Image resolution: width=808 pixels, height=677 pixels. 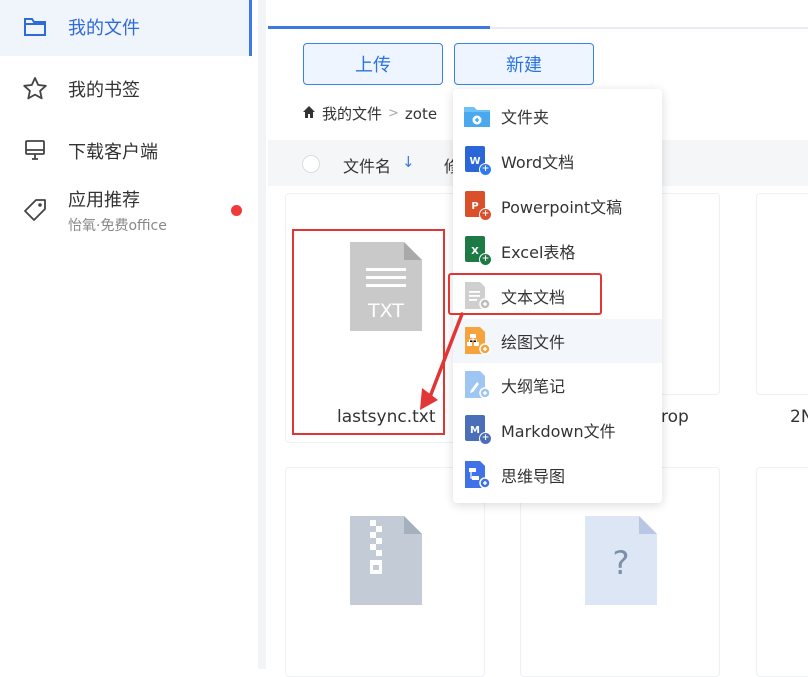 I want to click on annotation-box-menu-item, so click(x=525, y=294).